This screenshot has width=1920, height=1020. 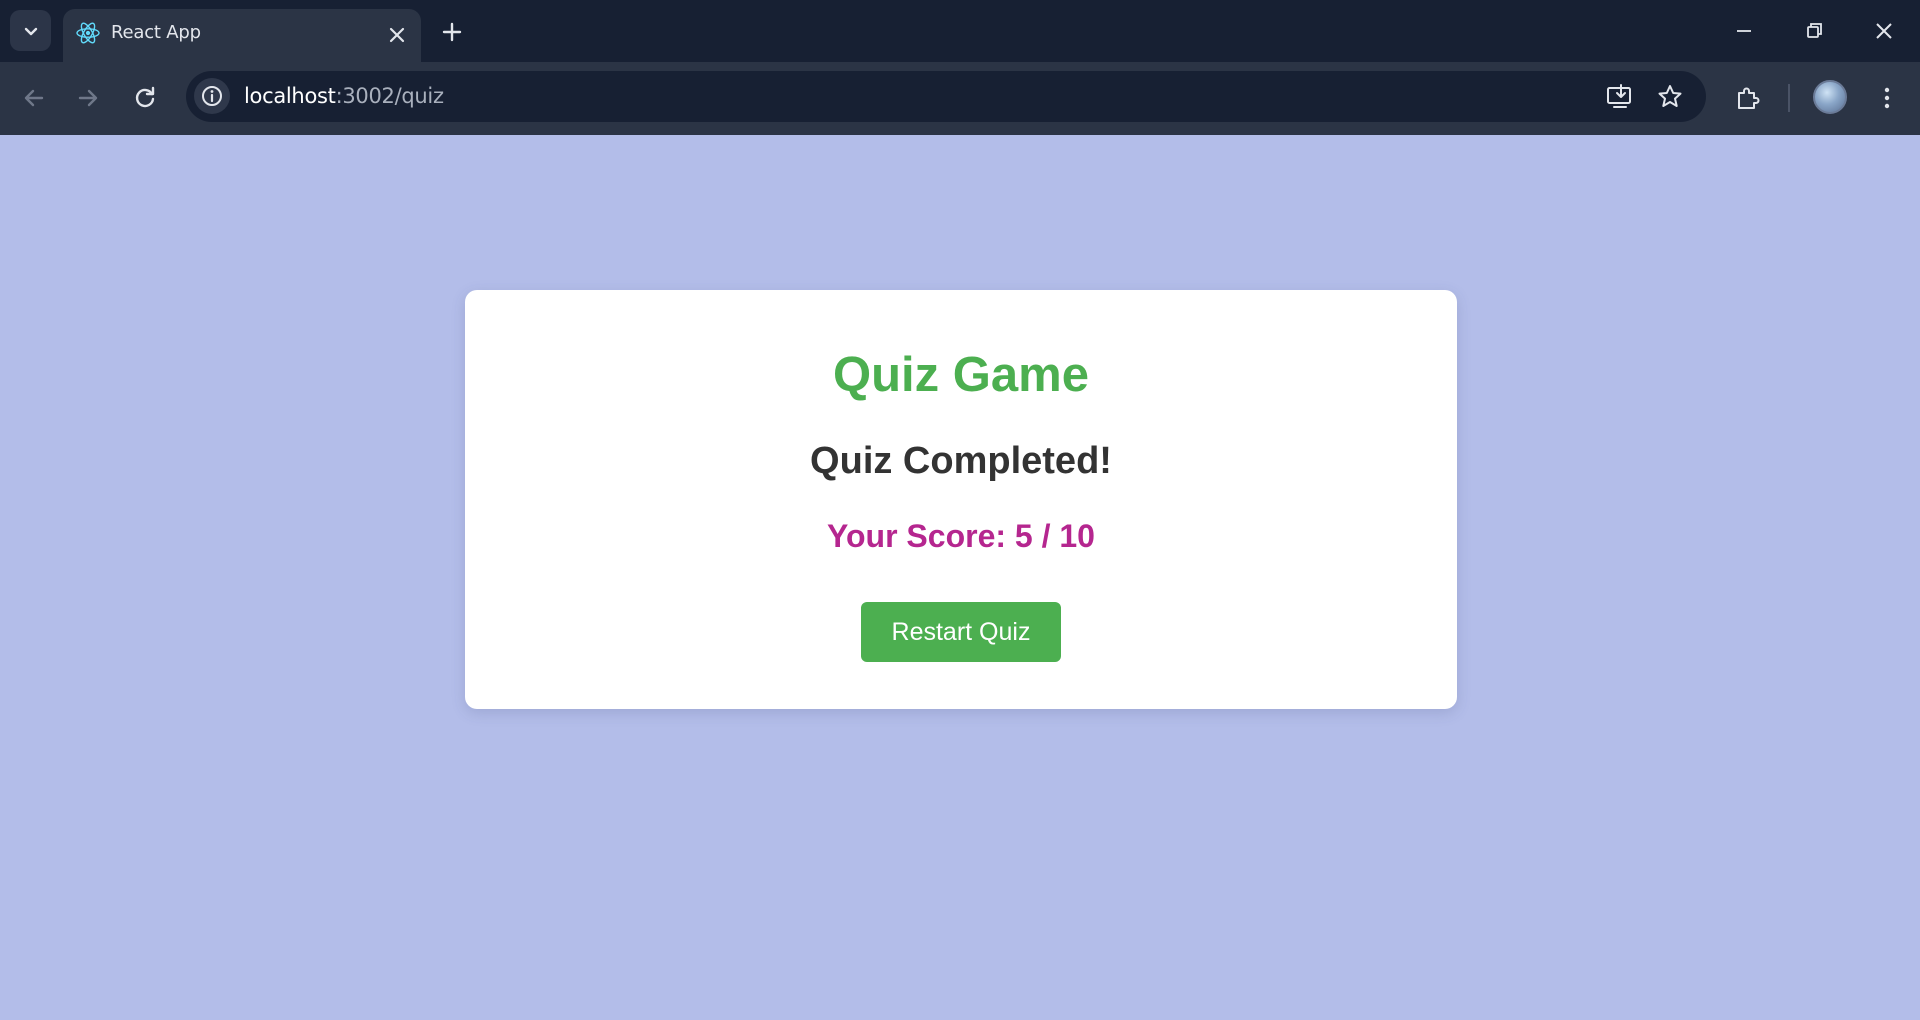 What do you see at coordinates (961, 461) in the screenshot?
I see `quiz-status-heading: Quiz Completed!` at bounding box center [961, 461].